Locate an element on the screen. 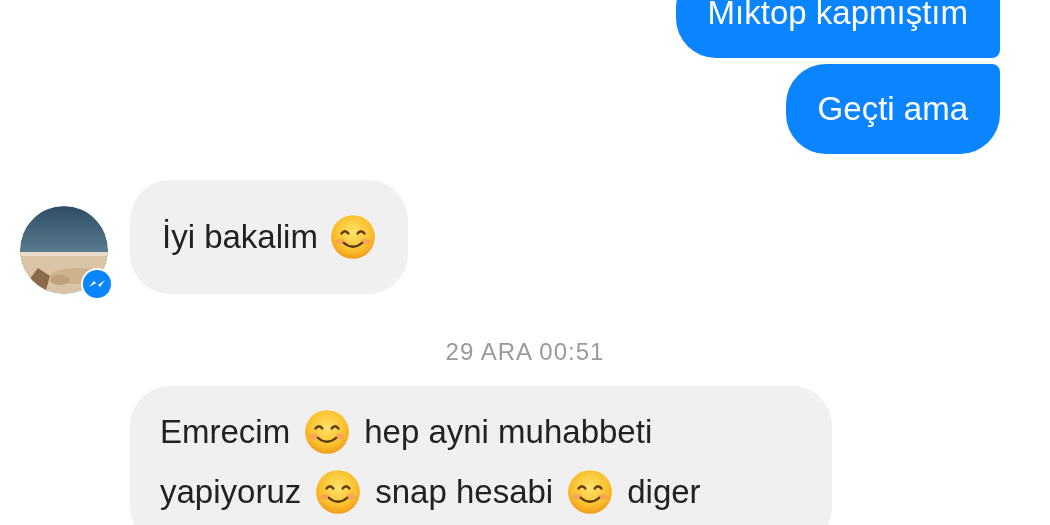 This screenshot has height=525, width=1050. message-text: yapiyoruz is located at coordinates (231, 492).